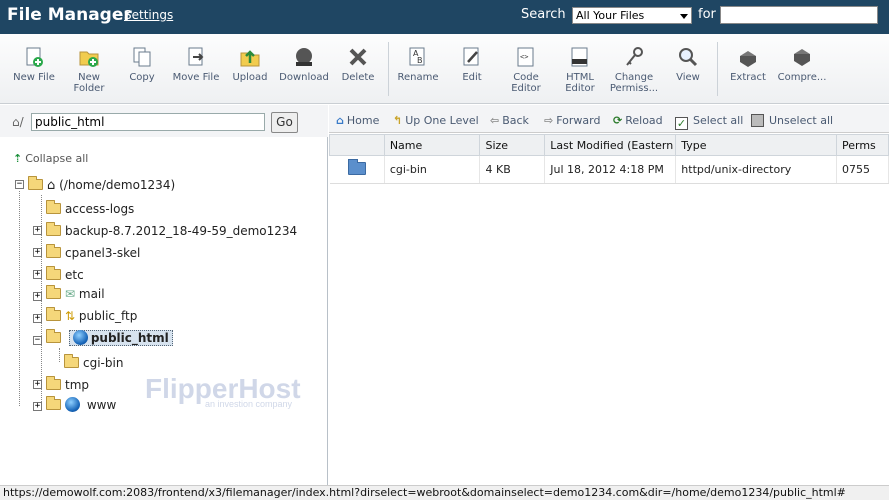  What do you see at coordinates (515, 120) in the screenshot?
I see `back-label: Back` at bounding box center [515, 120].